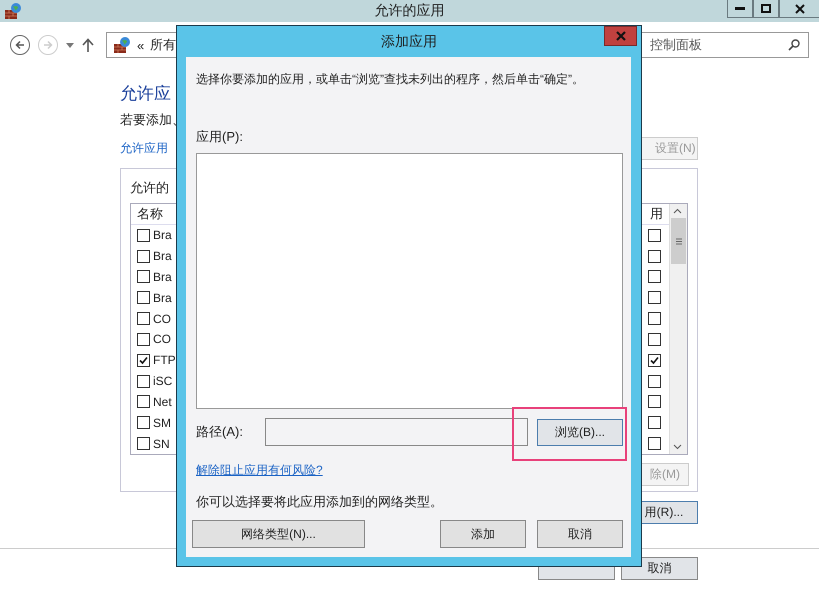 The height and width of the screenshot is (592, 819). I want to click on window-title: 允许的应用, so click(409, 11).